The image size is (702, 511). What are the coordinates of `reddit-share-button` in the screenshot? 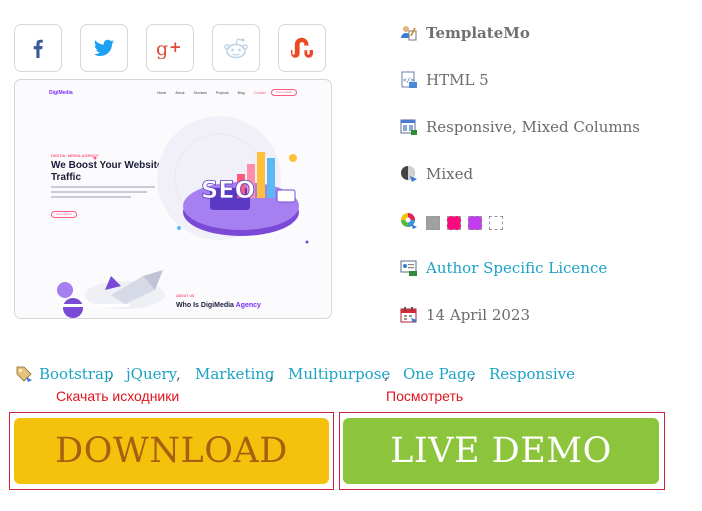 It's located at (236, 48).